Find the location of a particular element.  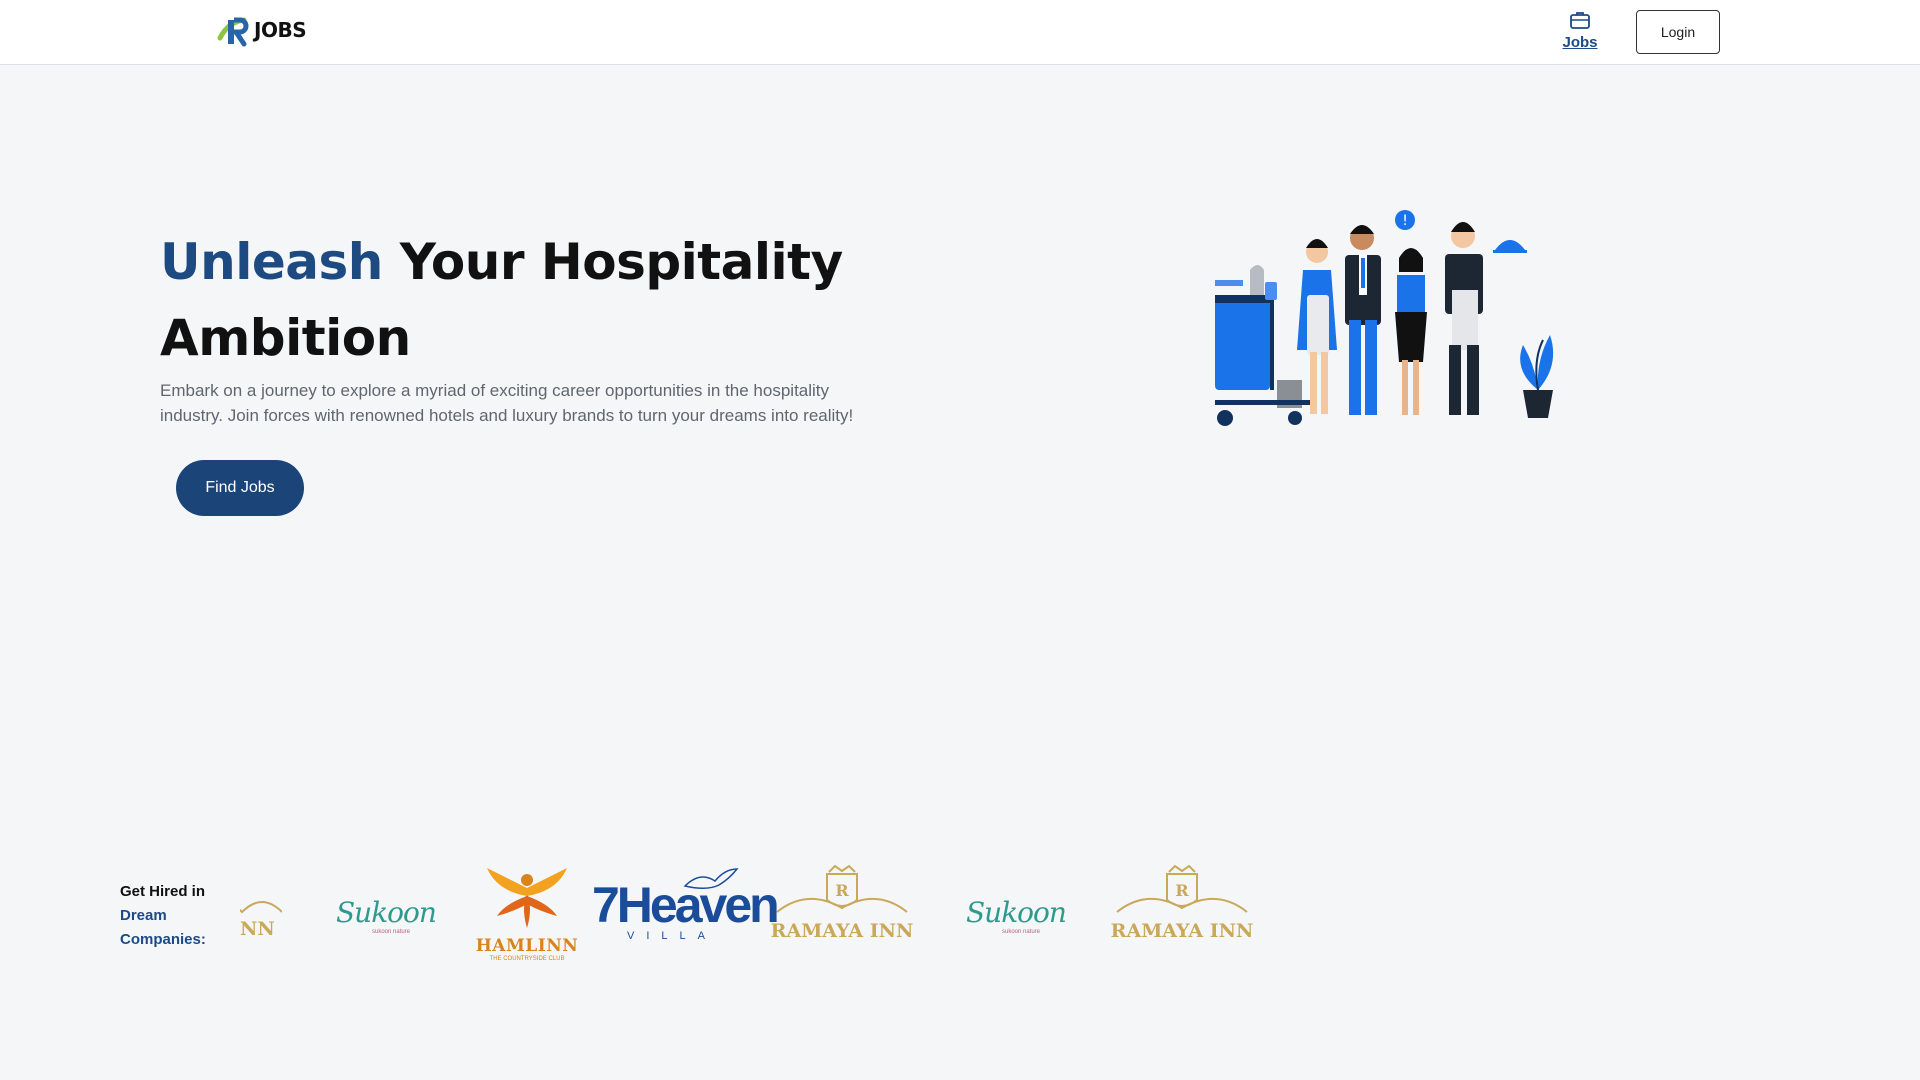

find-jobs-button: Find Jobs is located at coordinates (240, 488).